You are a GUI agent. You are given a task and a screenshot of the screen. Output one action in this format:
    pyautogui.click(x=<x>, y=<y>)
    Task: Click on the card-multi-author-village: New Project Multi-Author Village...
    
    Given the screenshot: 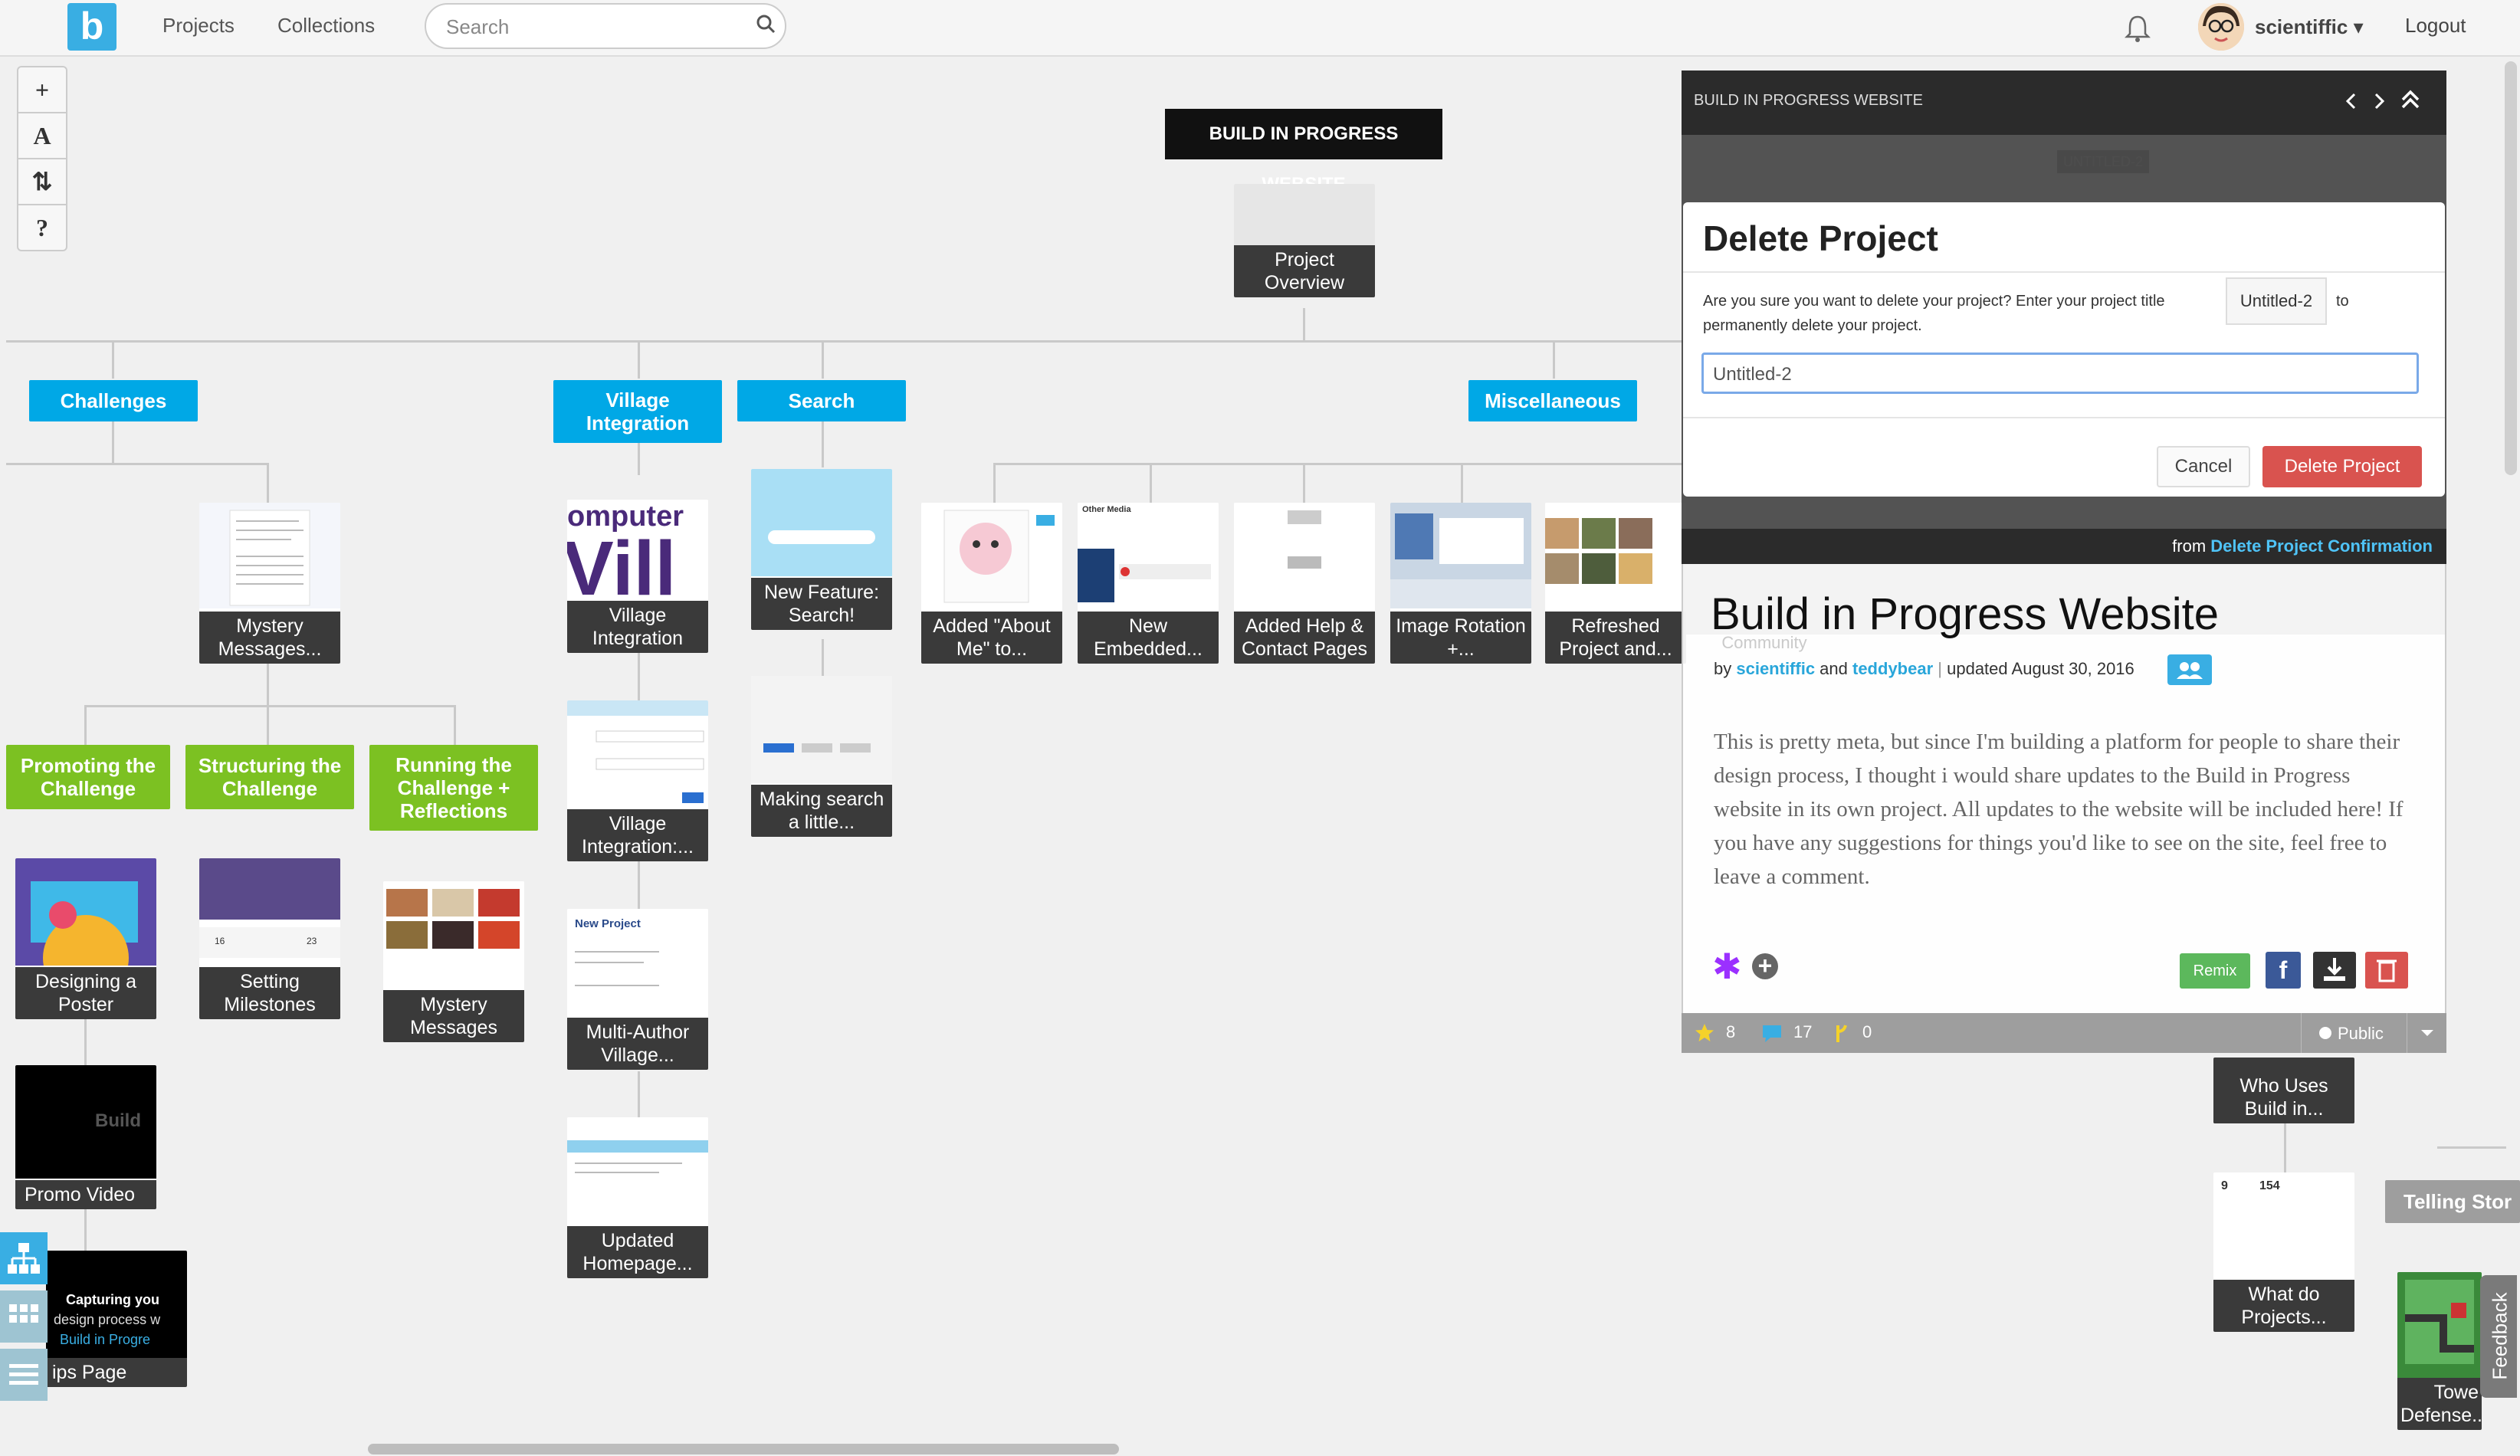 What is the action you would take?
    pyautogui.click(x=637, y=989)
    